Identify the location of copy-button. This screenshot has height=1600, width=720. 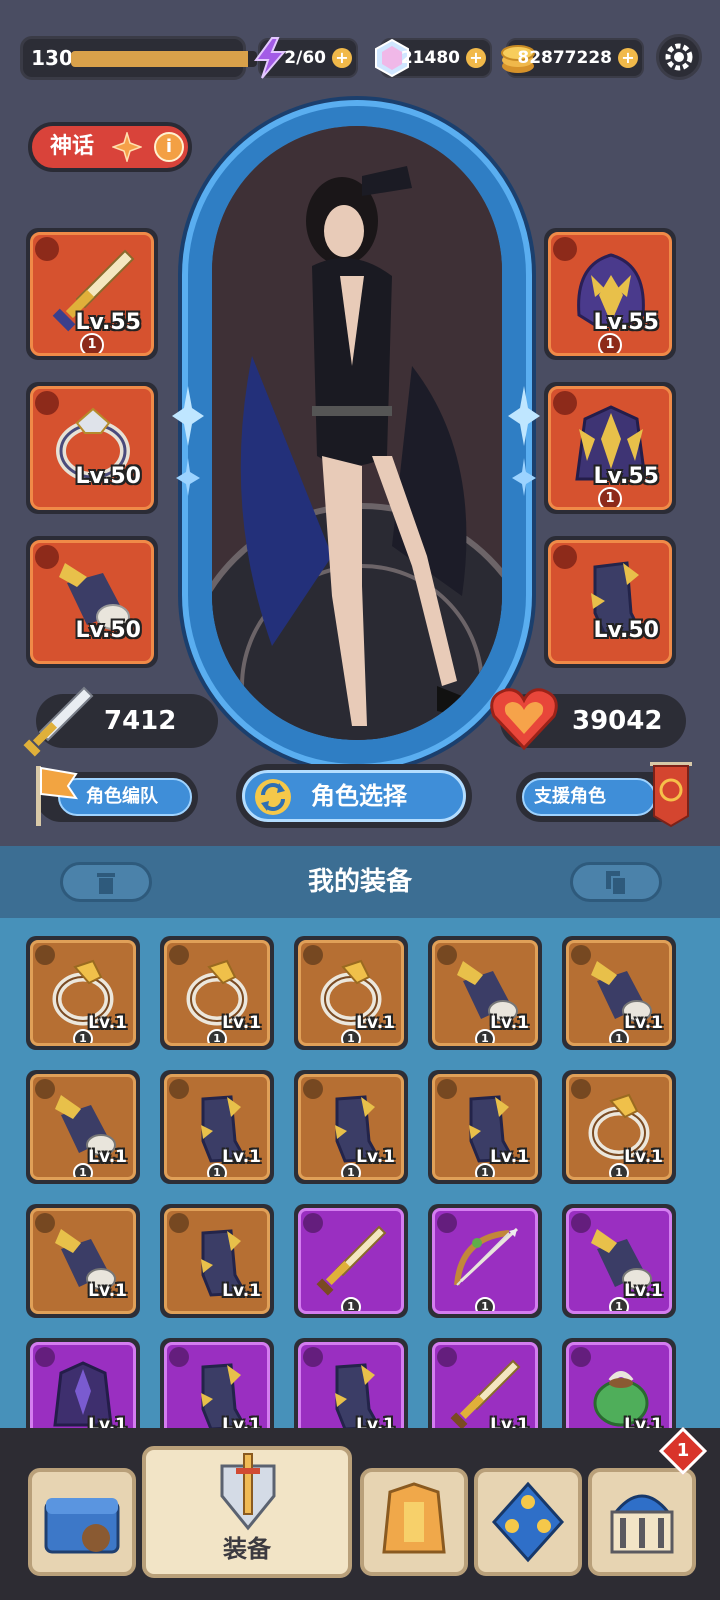
(616, 882).